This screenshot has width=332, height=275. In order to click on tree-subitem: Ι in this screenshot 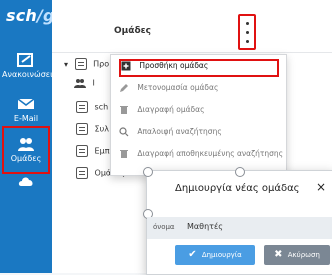, I will do `click(84, 87)`.